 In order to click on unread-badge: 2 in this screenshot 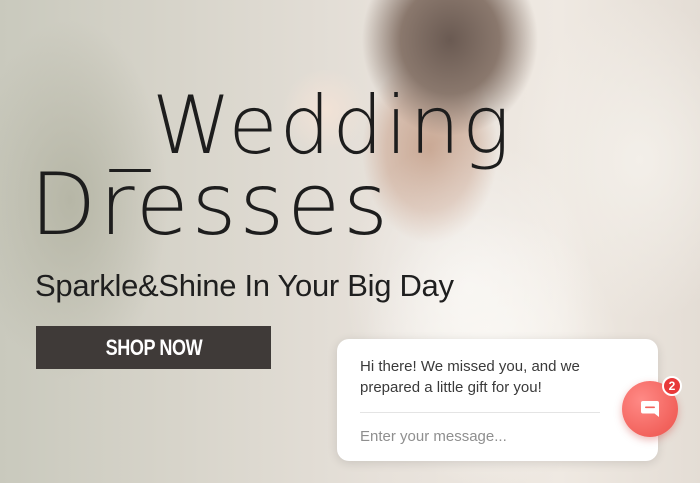, I will do `click(672, 386)`.